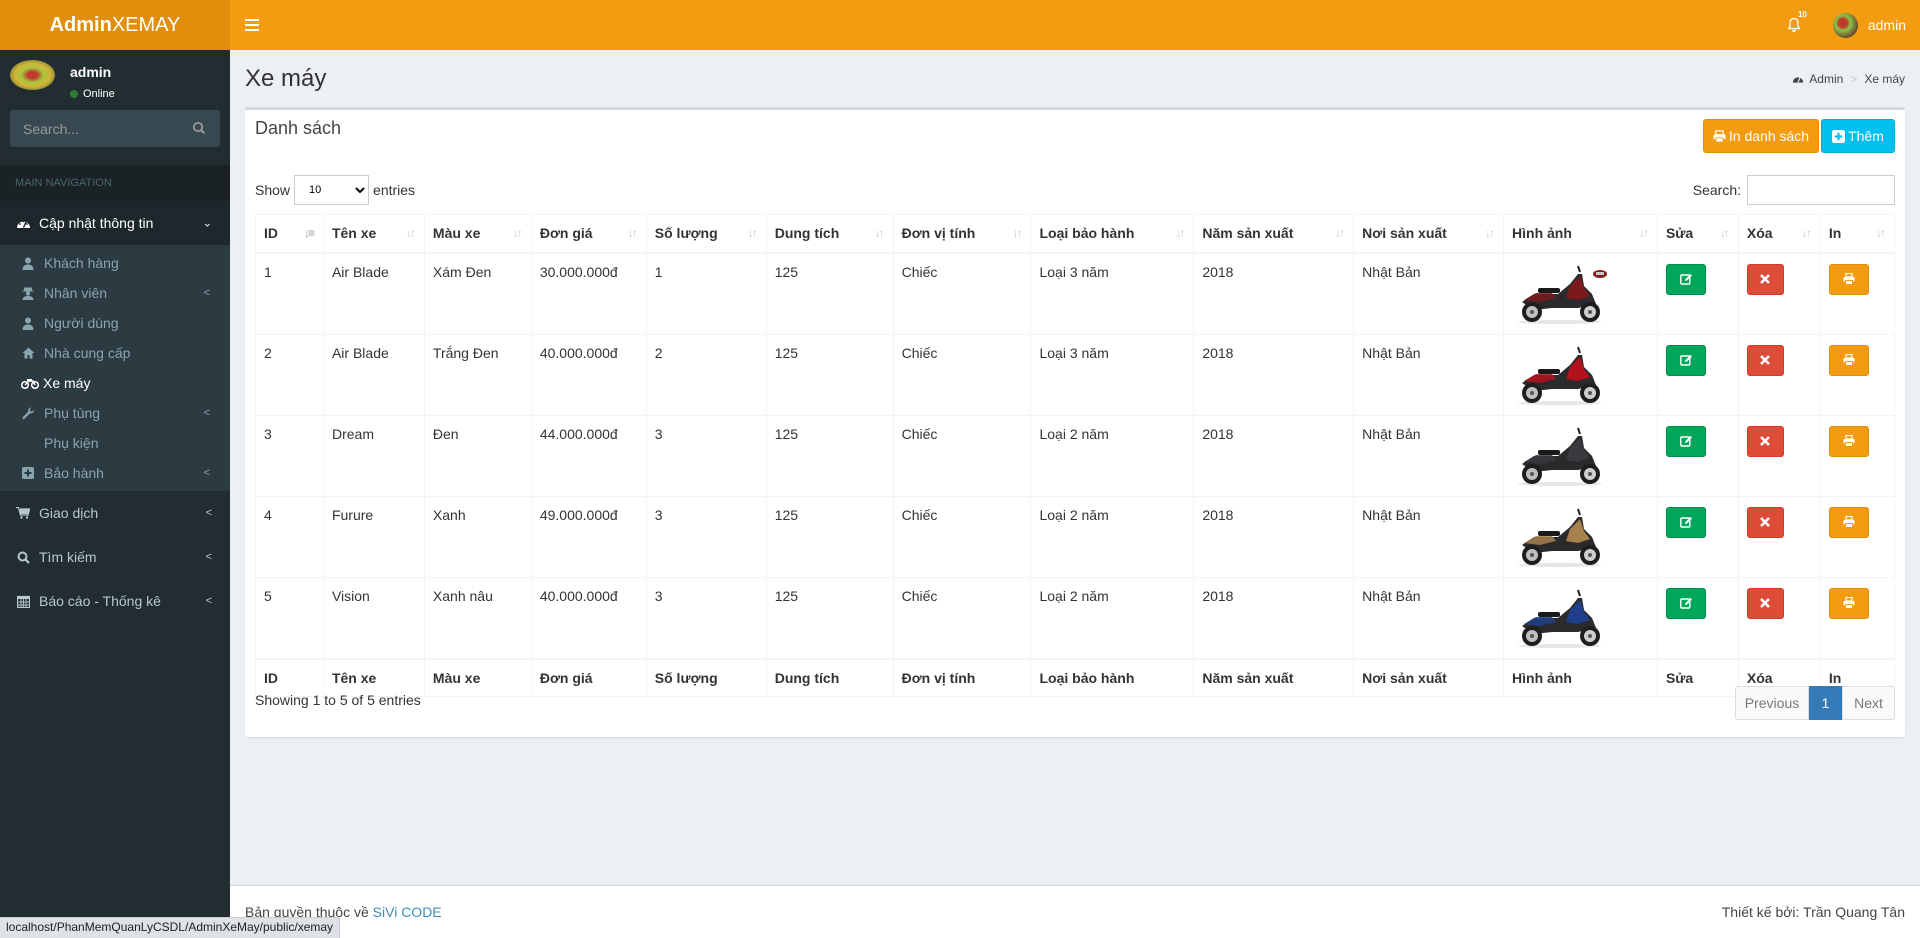 This screenshot has height=938, width=1920. What do you see at coordinates (1825, 703) in the screenshot?
I see `page-1-button: 1` at bounding box center [1825, 703].